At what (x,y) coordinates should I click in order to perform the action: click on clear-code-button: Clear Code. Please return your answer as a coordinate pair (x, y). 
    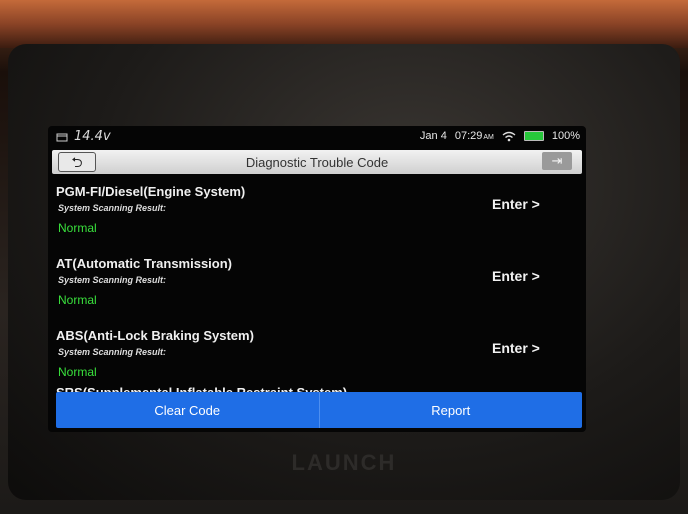
    Looking at the image, I should click on (188, 410).